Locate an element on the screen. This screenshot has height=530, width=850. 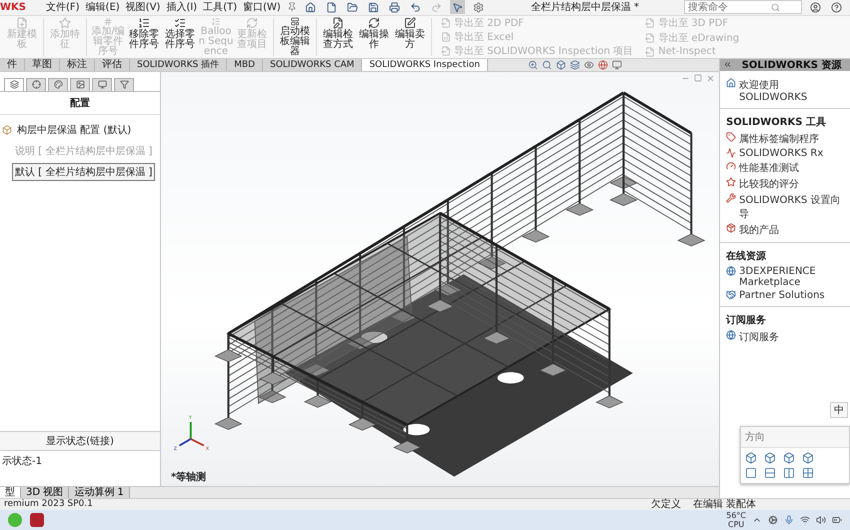
tag-icon is located at coordinates (731, 137).